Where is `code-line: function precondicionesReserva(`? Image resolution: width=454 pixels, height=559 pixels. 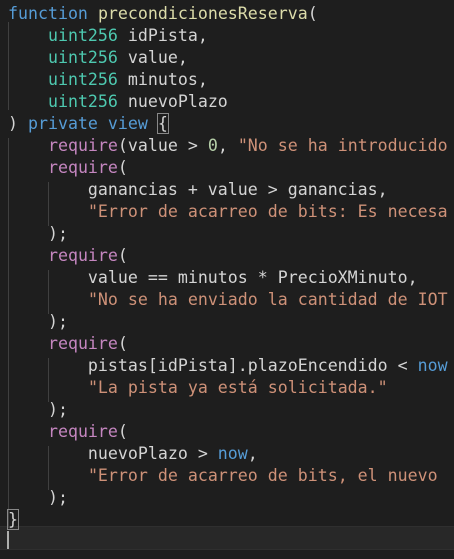 code-line: function precondicionesReserva( is located at coordinates (163, 14).